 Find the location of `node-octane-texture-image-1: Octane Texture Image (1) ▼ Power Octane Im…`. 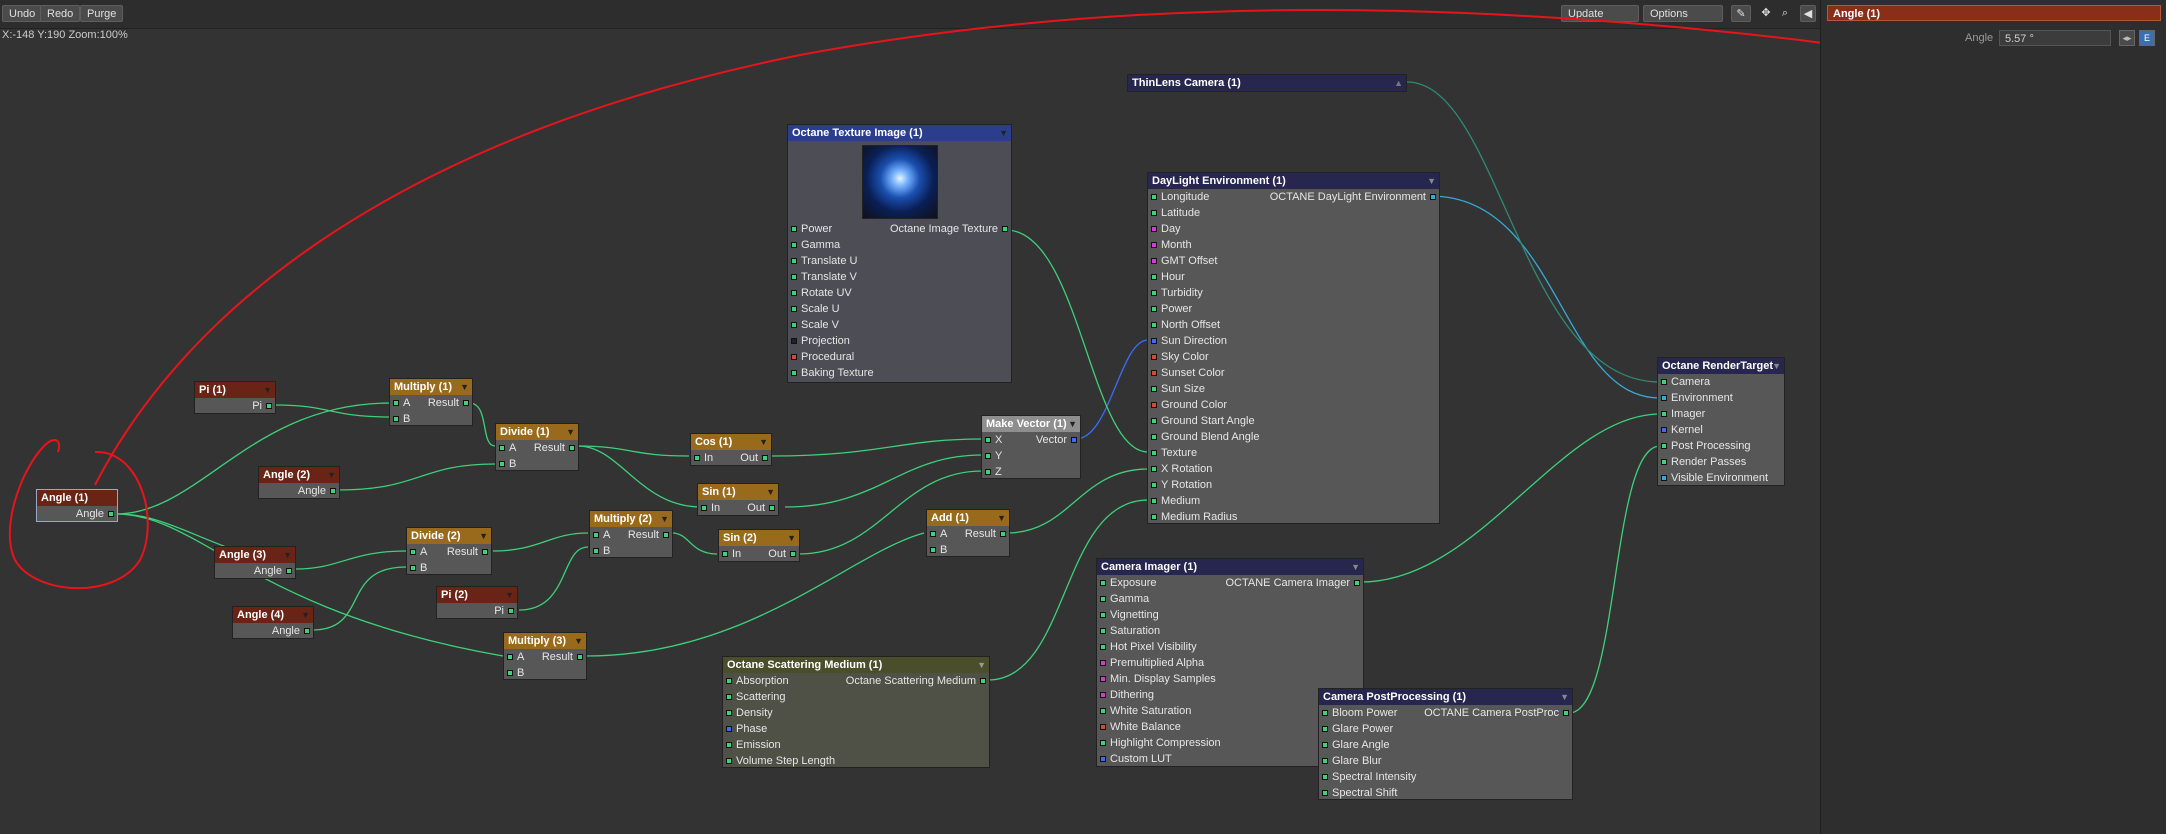

node-octane-texture-image-1: Octane Texture Image (1) ▼ Power Octane Im… is located at coordinates (899, 253).